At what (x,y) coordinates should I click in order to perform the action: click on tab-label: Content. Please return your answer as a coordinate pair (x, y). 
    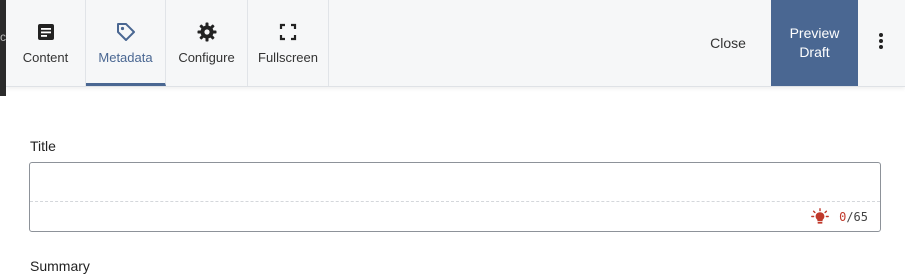
    Looking at the image, I should click on (45, 57).